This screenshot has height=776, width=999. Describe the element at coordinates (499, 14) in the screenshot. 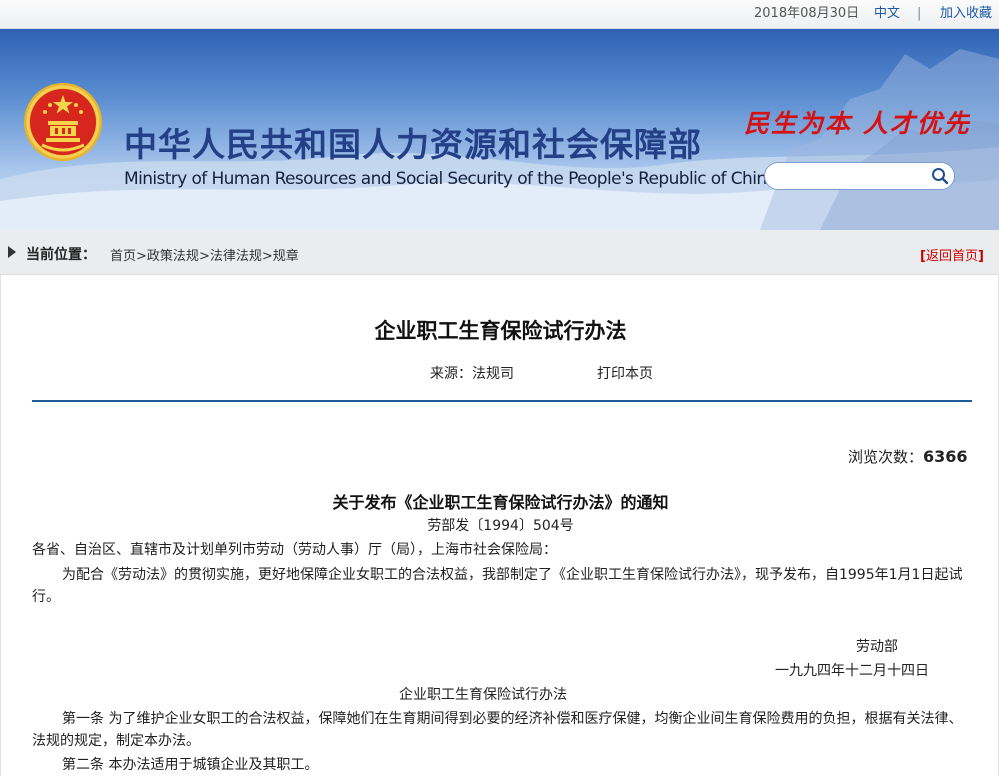

I see `top-utility-bar: 2018年08月30日 中文 | 加入收藏` at that location.